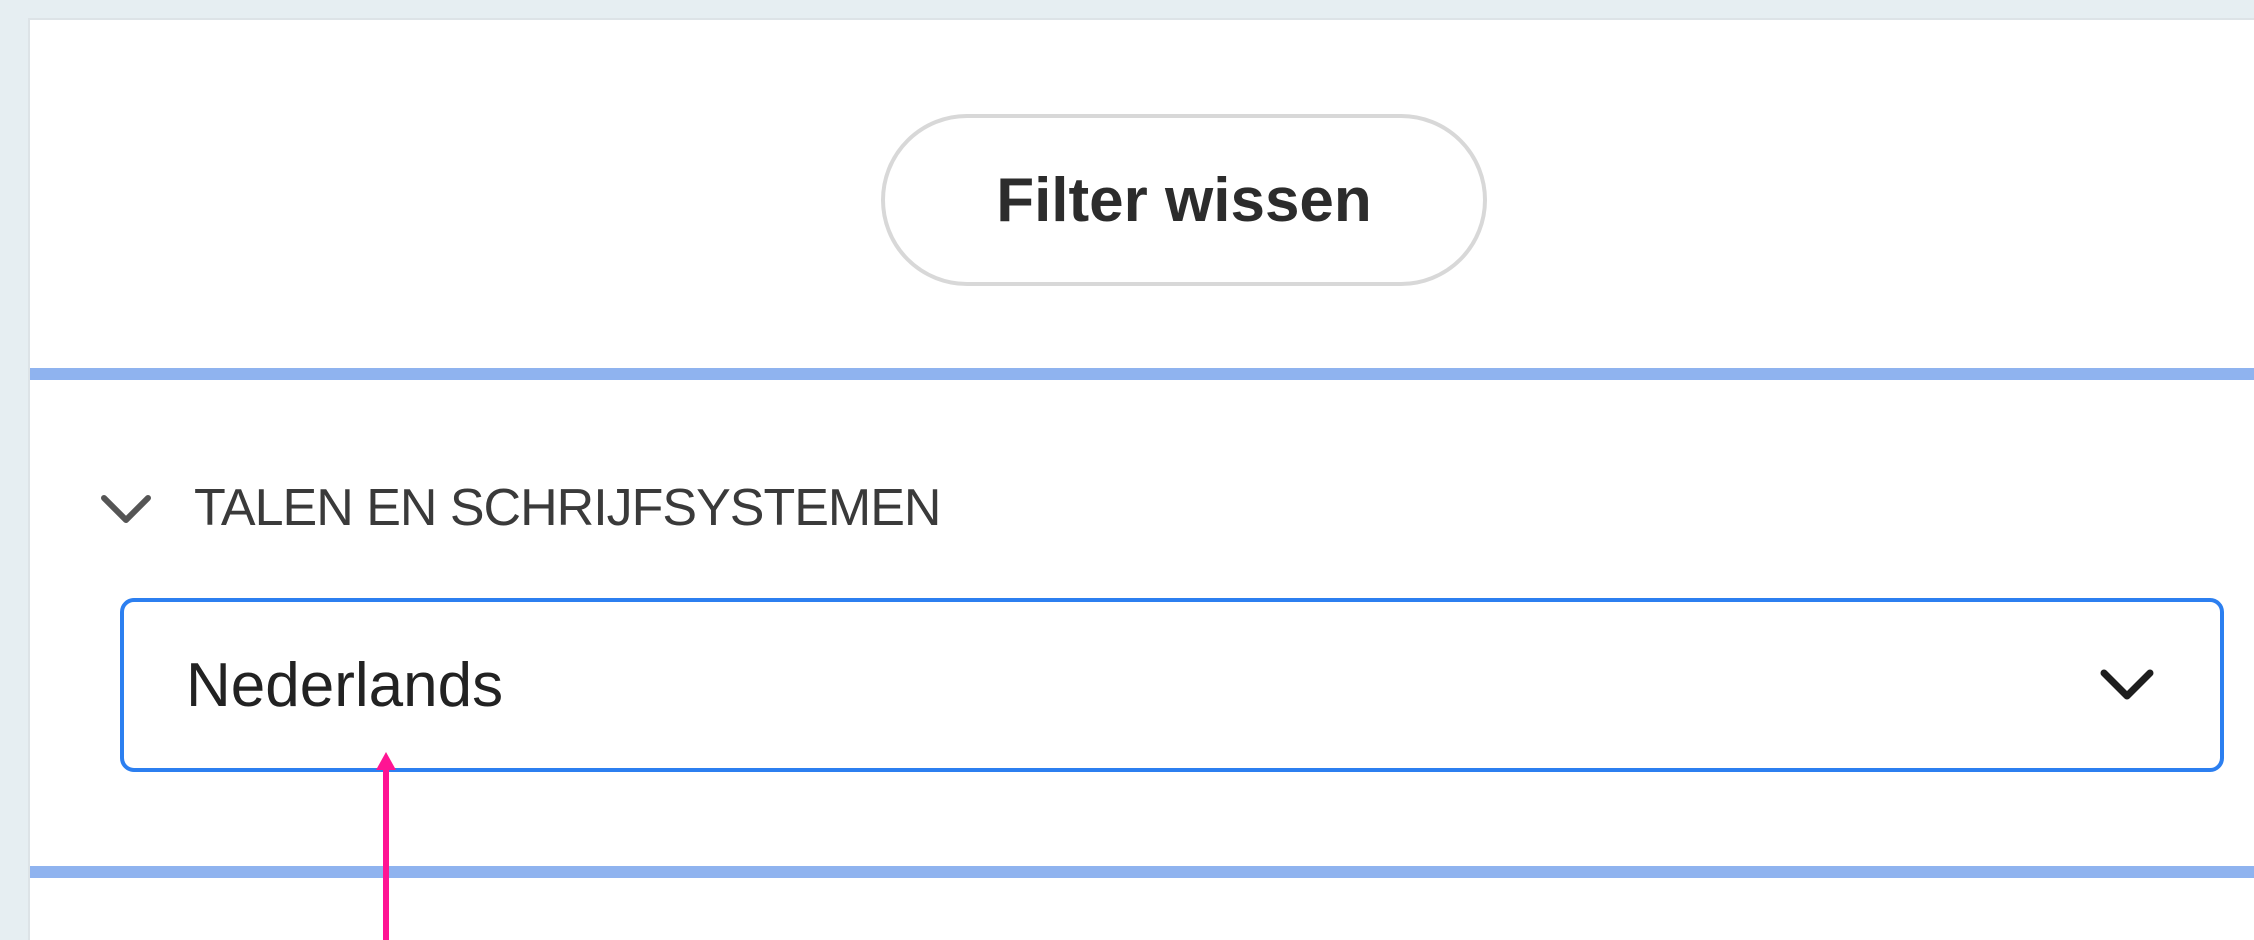 The width and height of the screenshot is (2254, 940). I want to click on section-title: TALEN EN SCHRIJFSYSTEMEN, so click(567, 508).